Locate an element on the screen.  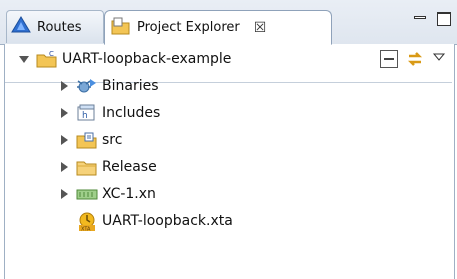
source-folder-icon is located at coordinates (86, 140).